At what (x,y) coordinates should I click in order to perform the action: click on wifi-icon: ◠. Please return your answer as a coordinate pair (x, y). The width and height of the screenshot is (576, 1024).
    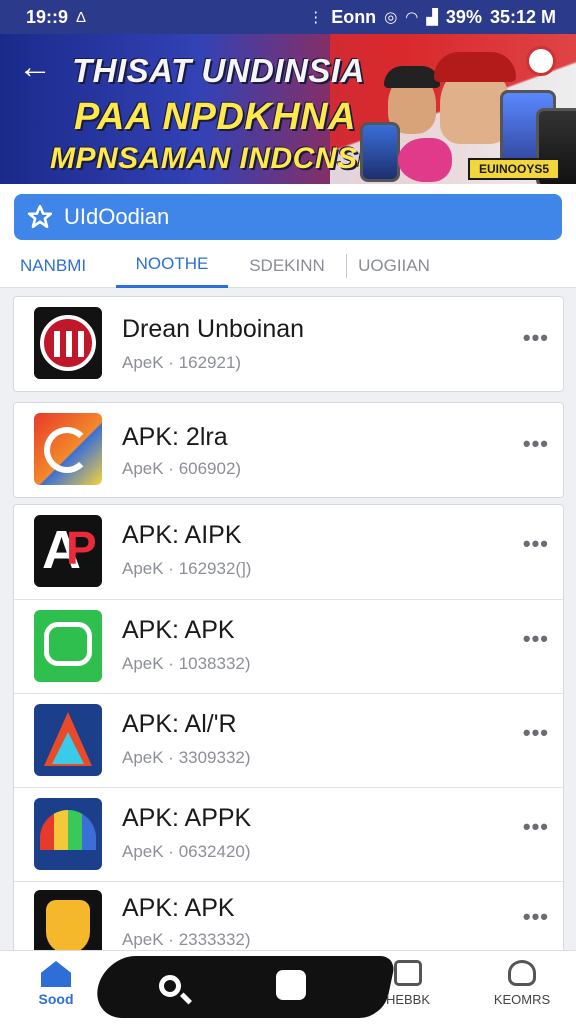
    Looking at the image, I should click on (412, 17).